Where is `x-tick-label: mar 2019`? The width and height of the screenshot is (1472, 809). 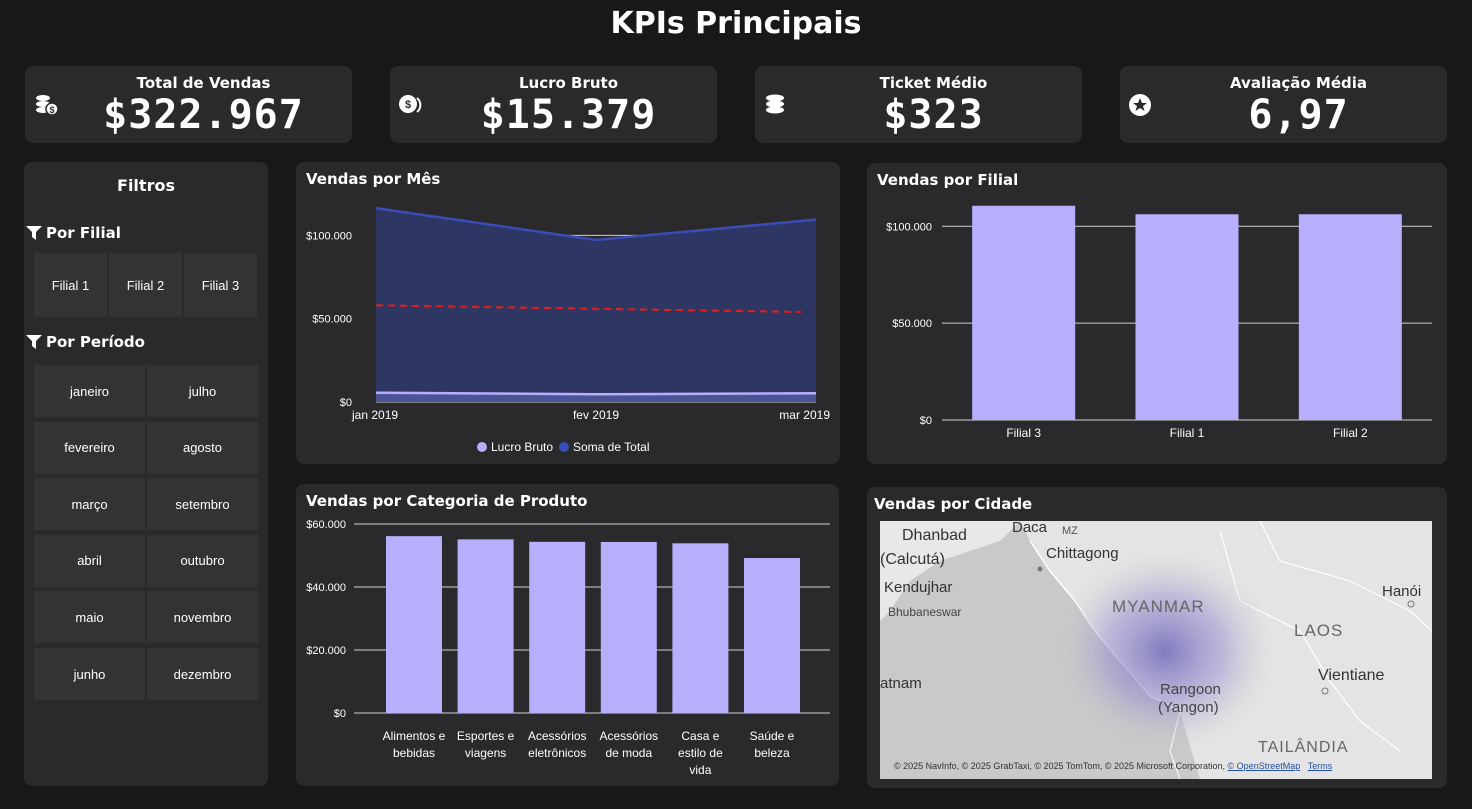
x-tick-label: mar 2019 is located at coordinates (804, 415).